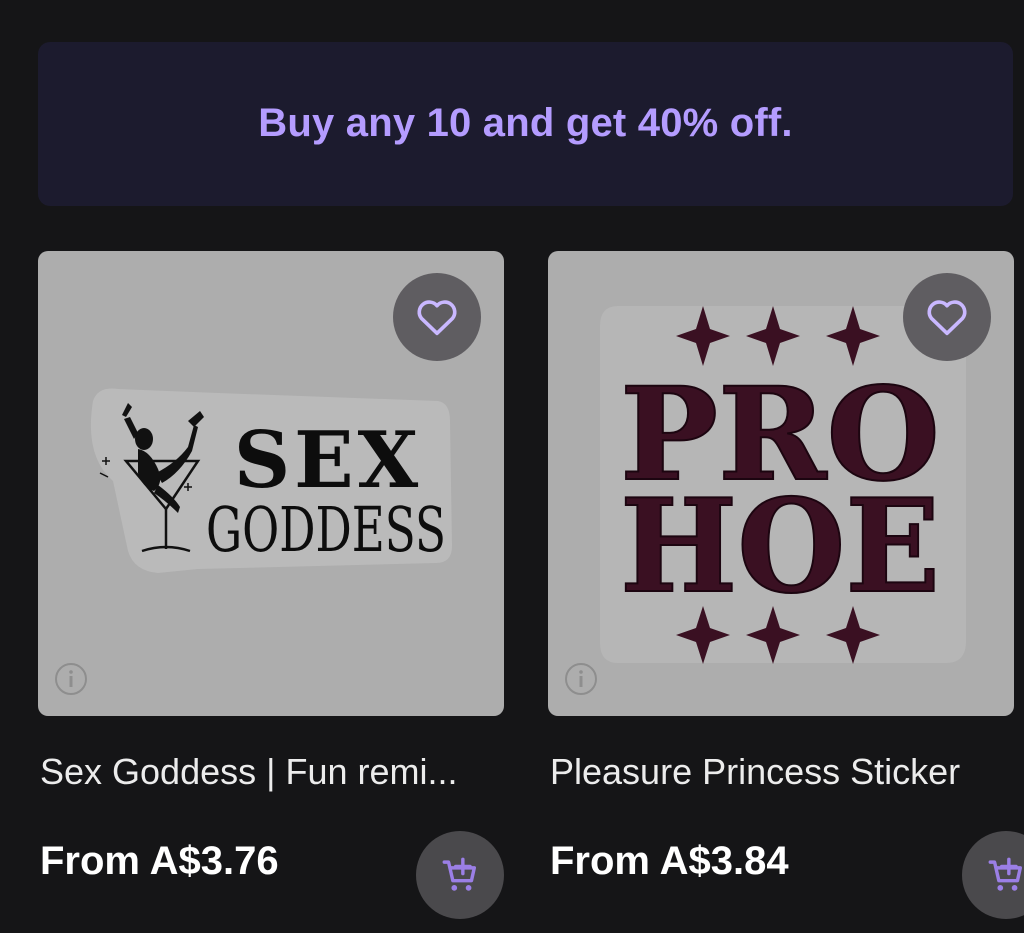  I want to click on svg-text: GODDESS, so click(326, 529).